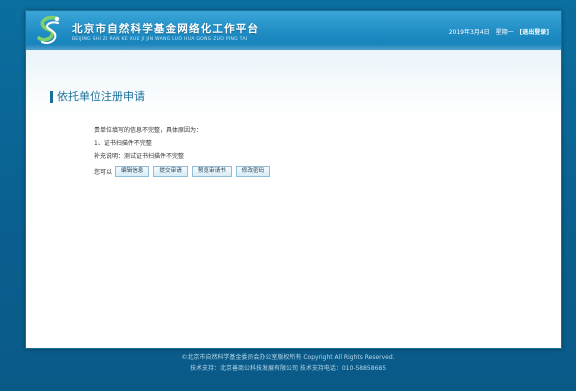  I want to click on action-lead-text: 您可以, so click(103, 172).